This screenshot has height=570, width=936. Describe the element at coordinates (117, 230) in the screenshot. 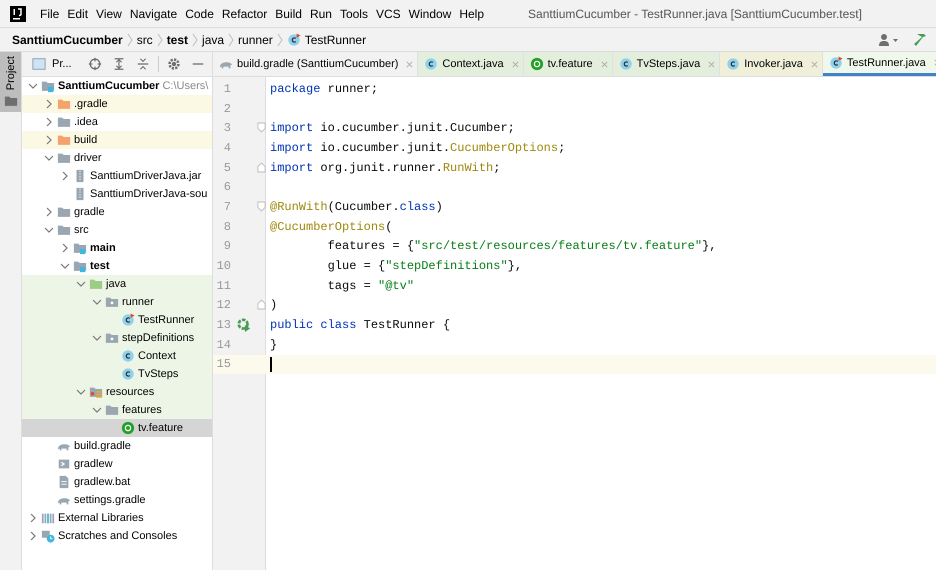

I see `tree-row: src` at that location.